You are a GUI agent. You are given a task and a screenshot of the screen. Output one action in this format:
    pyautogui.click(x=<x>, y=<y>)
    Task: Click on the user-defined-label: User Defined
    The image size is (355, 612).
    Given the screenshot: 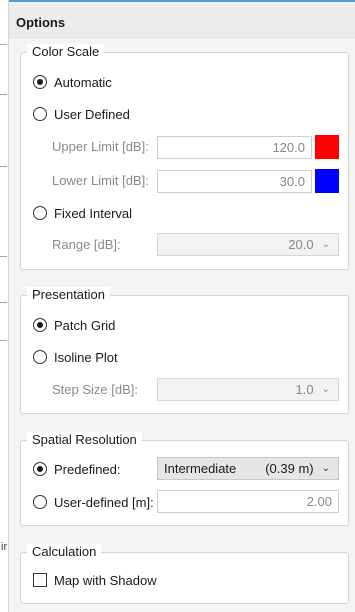 What is the action you would take?
    pyautogui.click(x=92, y=114)
    